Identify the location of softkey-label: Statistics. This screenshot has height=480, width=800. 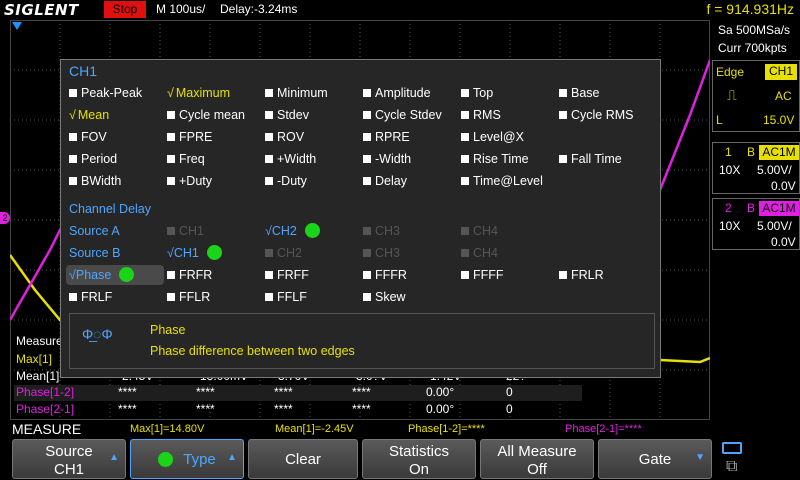
(418, 451).